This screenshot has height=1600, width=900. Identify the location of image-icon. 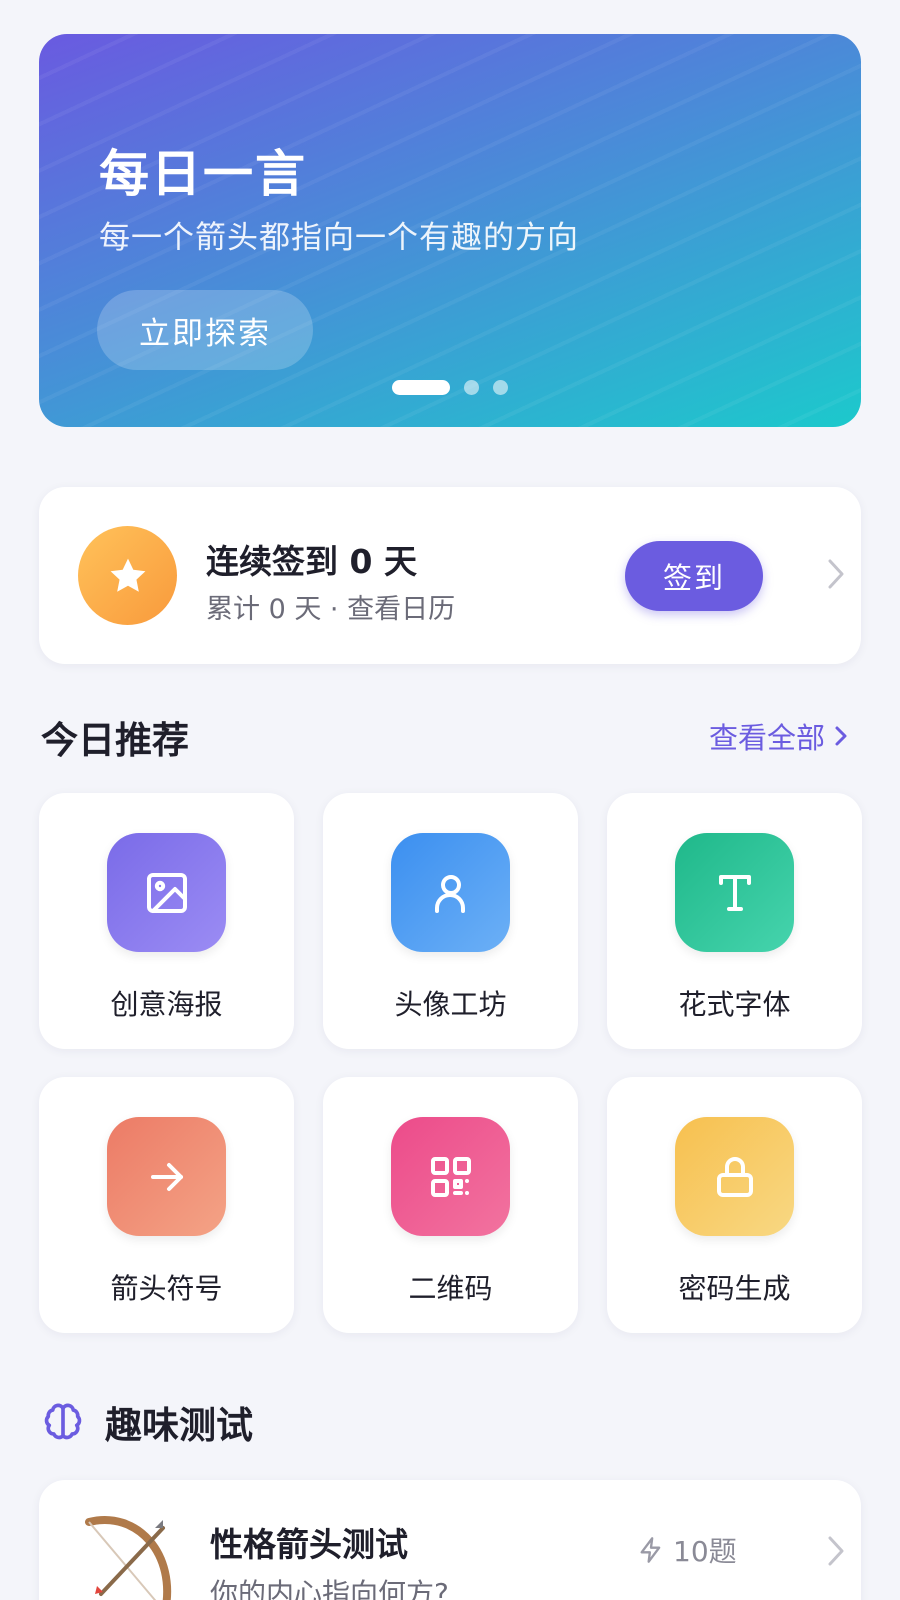
(166, 892).